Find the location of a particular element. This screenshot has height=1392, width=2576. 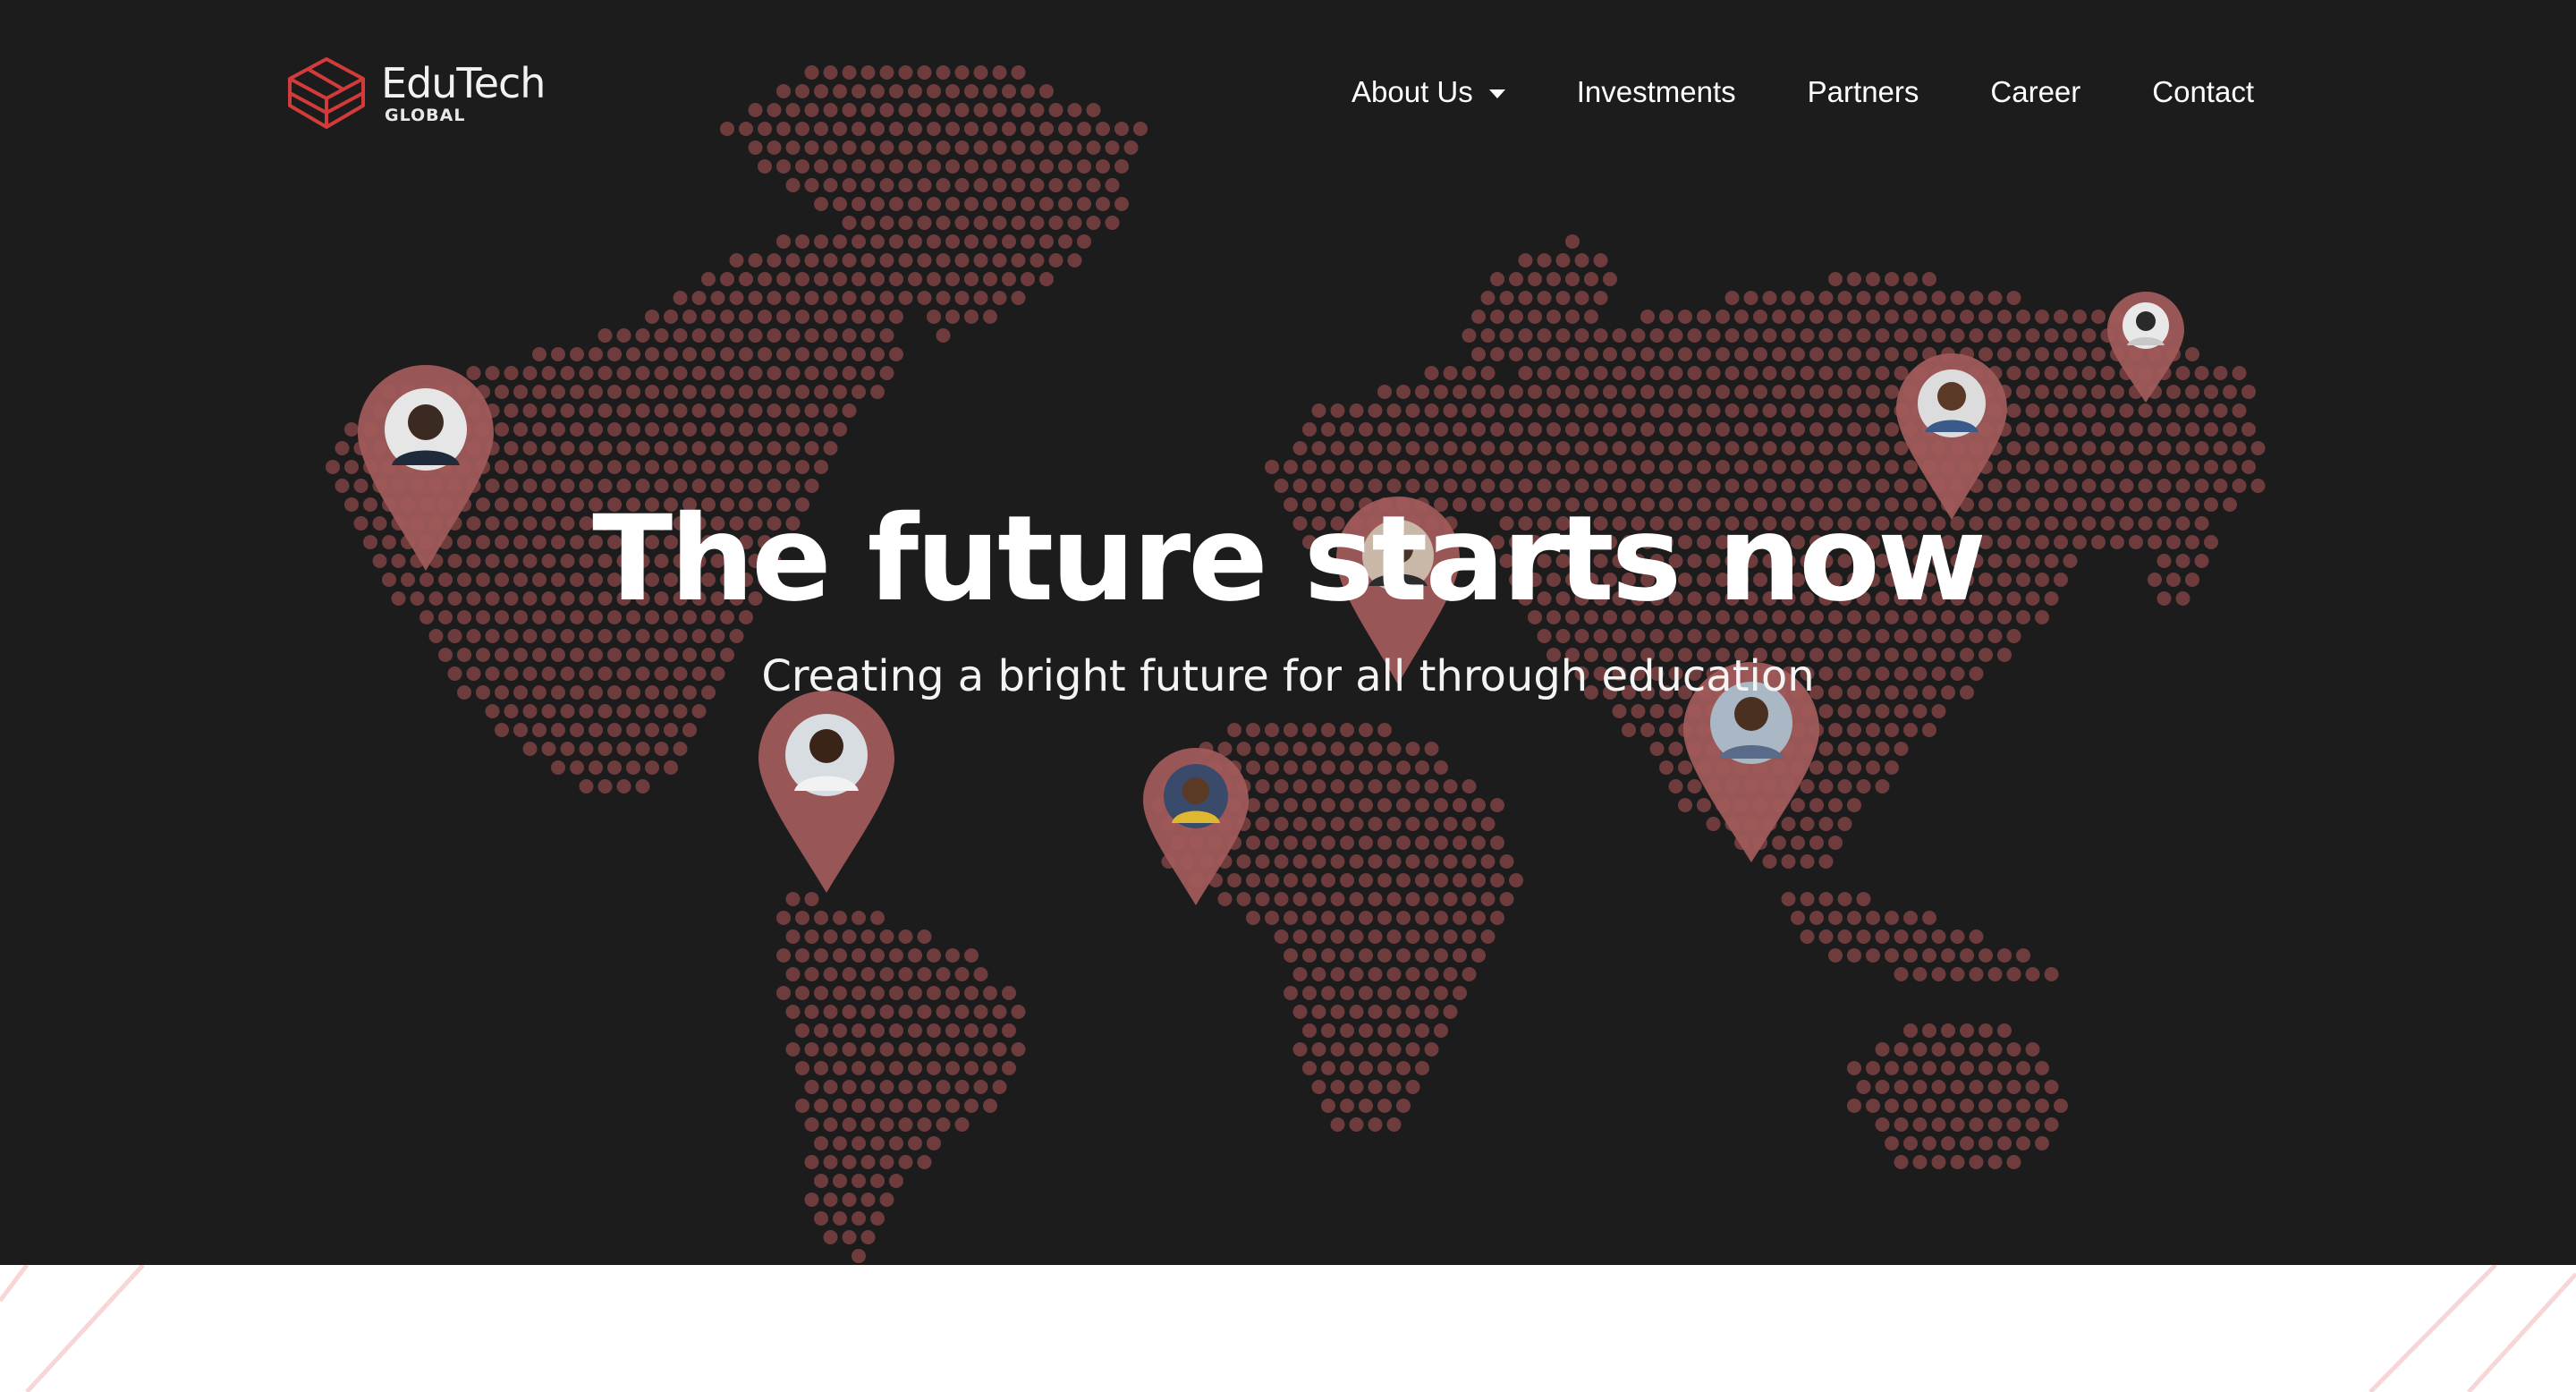

nav-career: Career is located at coordinates (2035, 92).